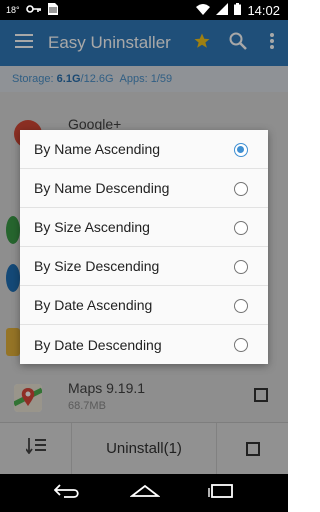 This screenshot has height=512, width=320. I want to click on recents-button, so click(221, 493).